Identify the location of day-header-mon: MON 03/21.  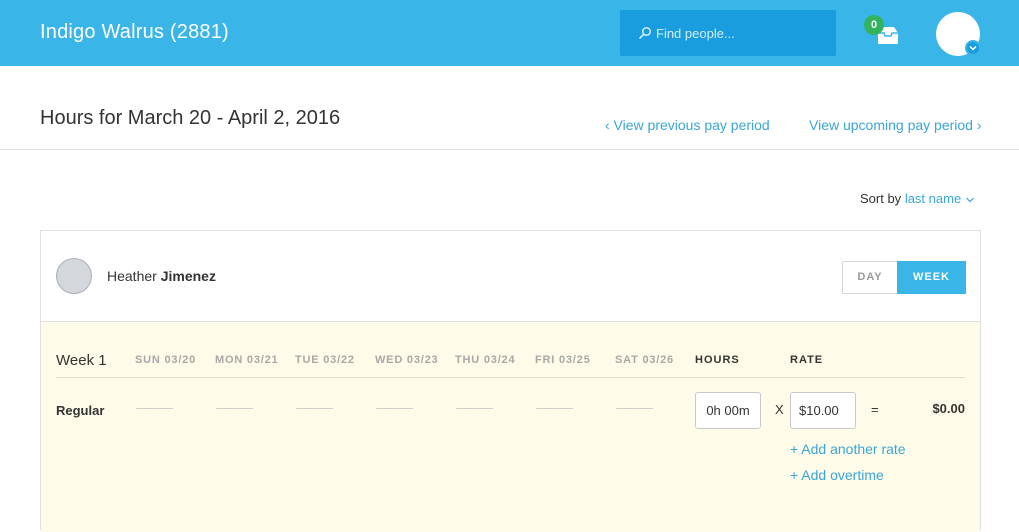
(247, 360).